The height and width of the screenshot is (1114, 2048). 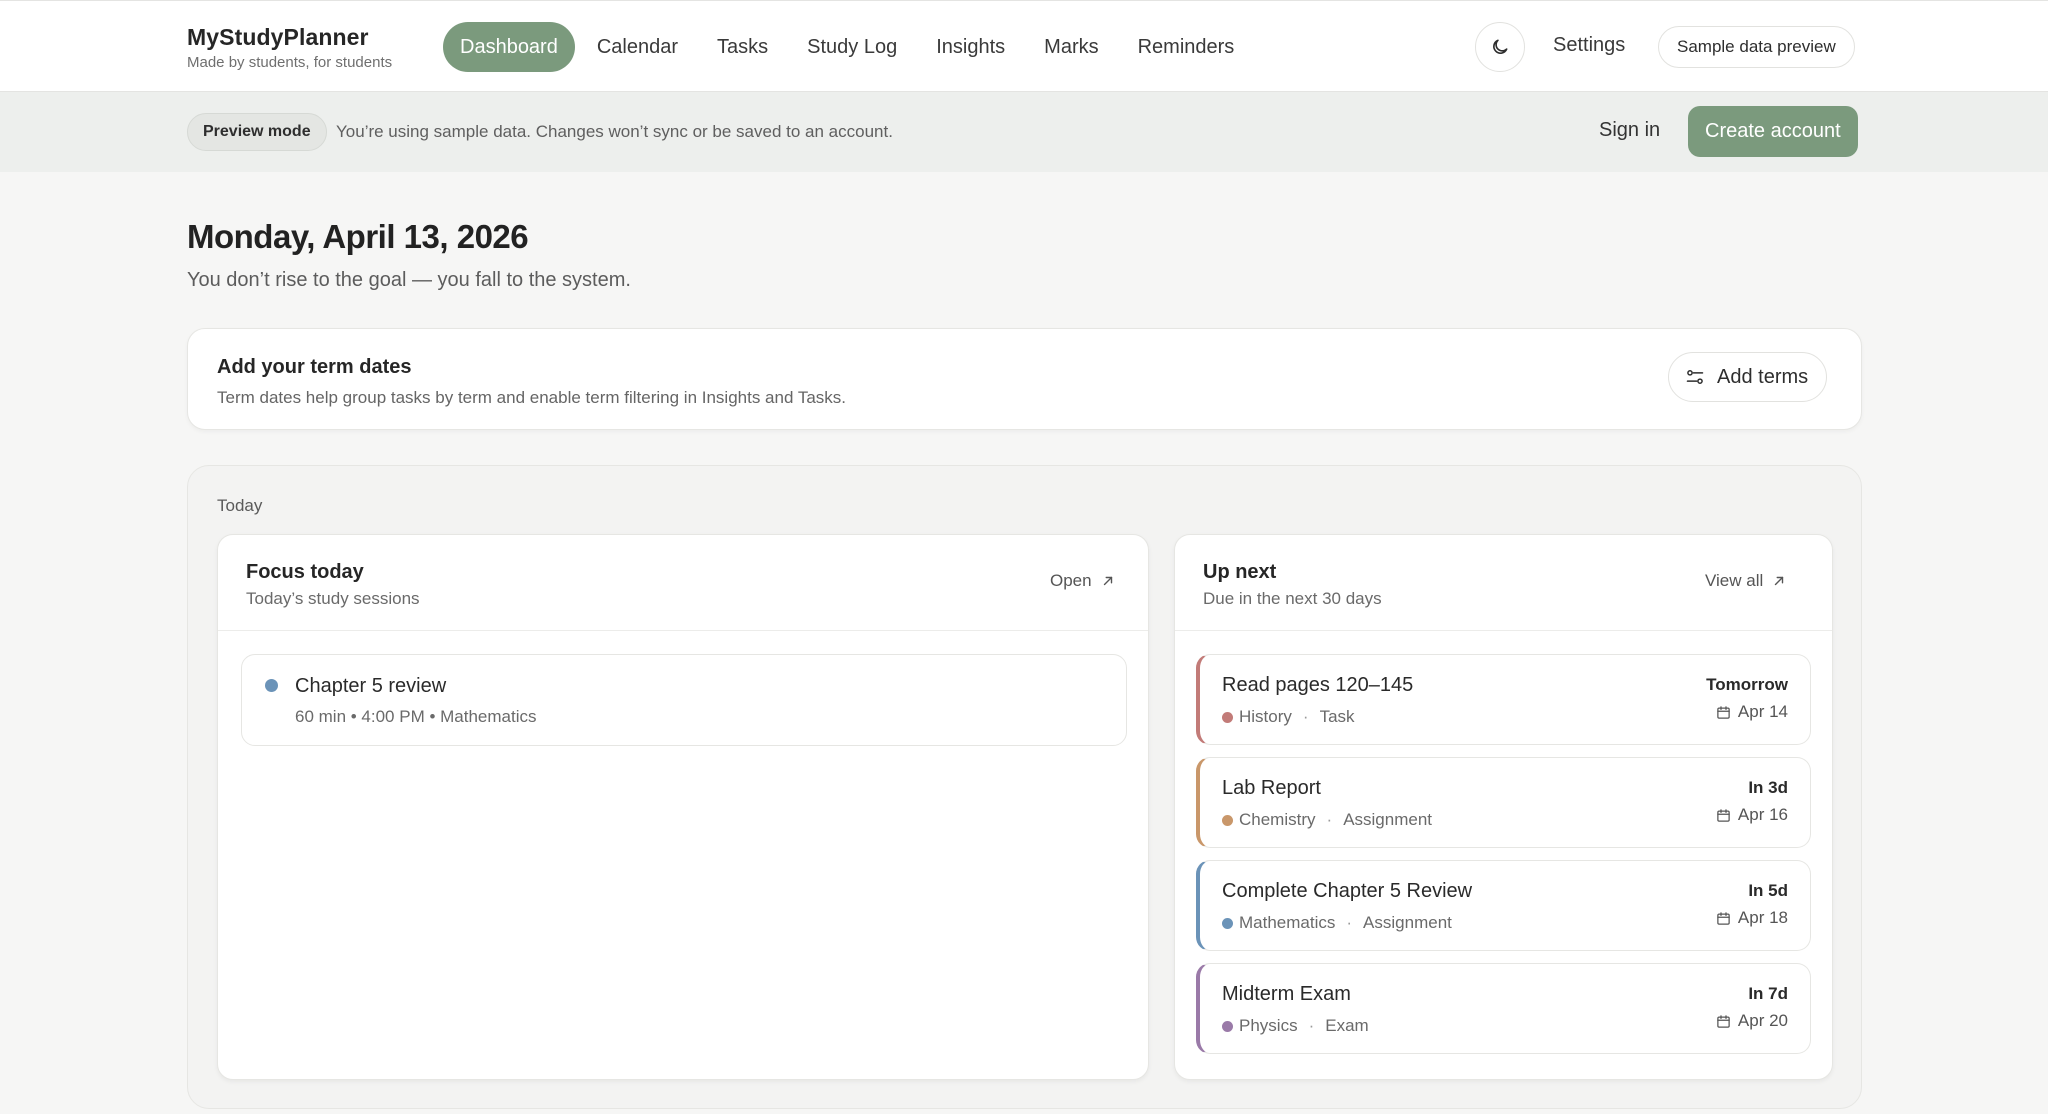 I want to click on item-title: Complete Chapter 5 Review, so click(x=1347, y=891).